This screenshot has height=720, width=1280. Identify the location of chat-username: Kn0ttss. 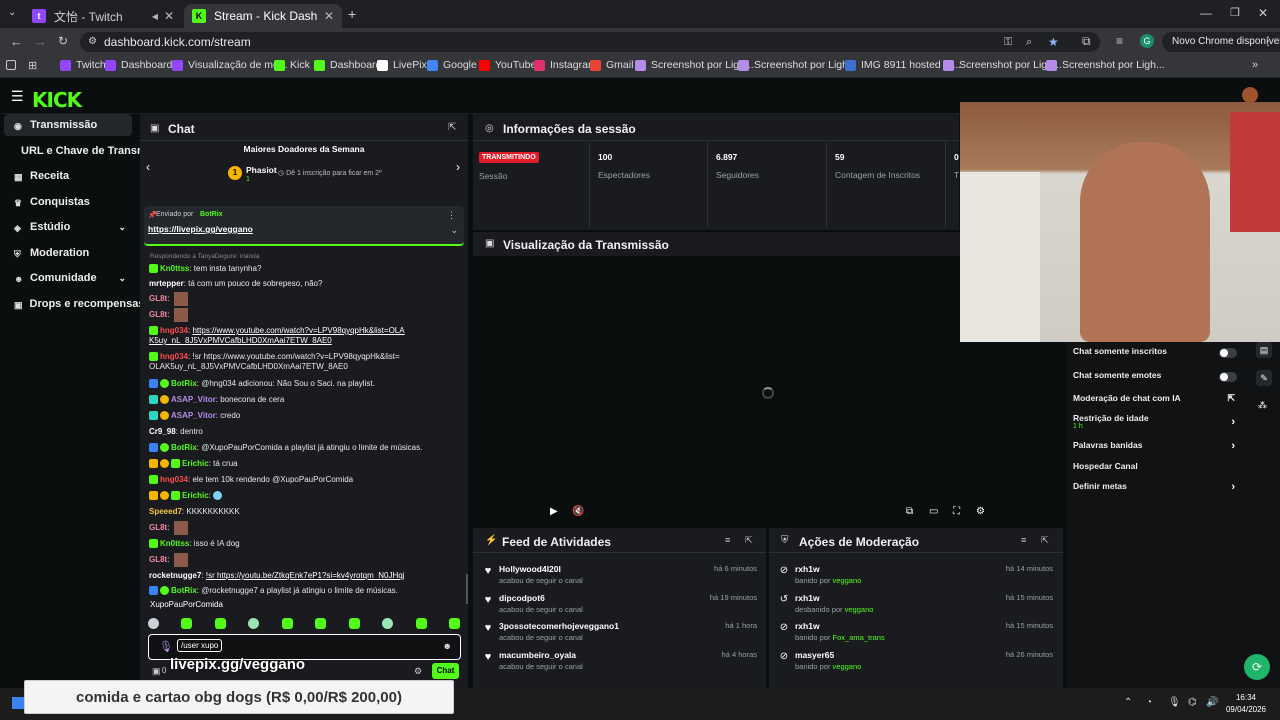
(174, 543).